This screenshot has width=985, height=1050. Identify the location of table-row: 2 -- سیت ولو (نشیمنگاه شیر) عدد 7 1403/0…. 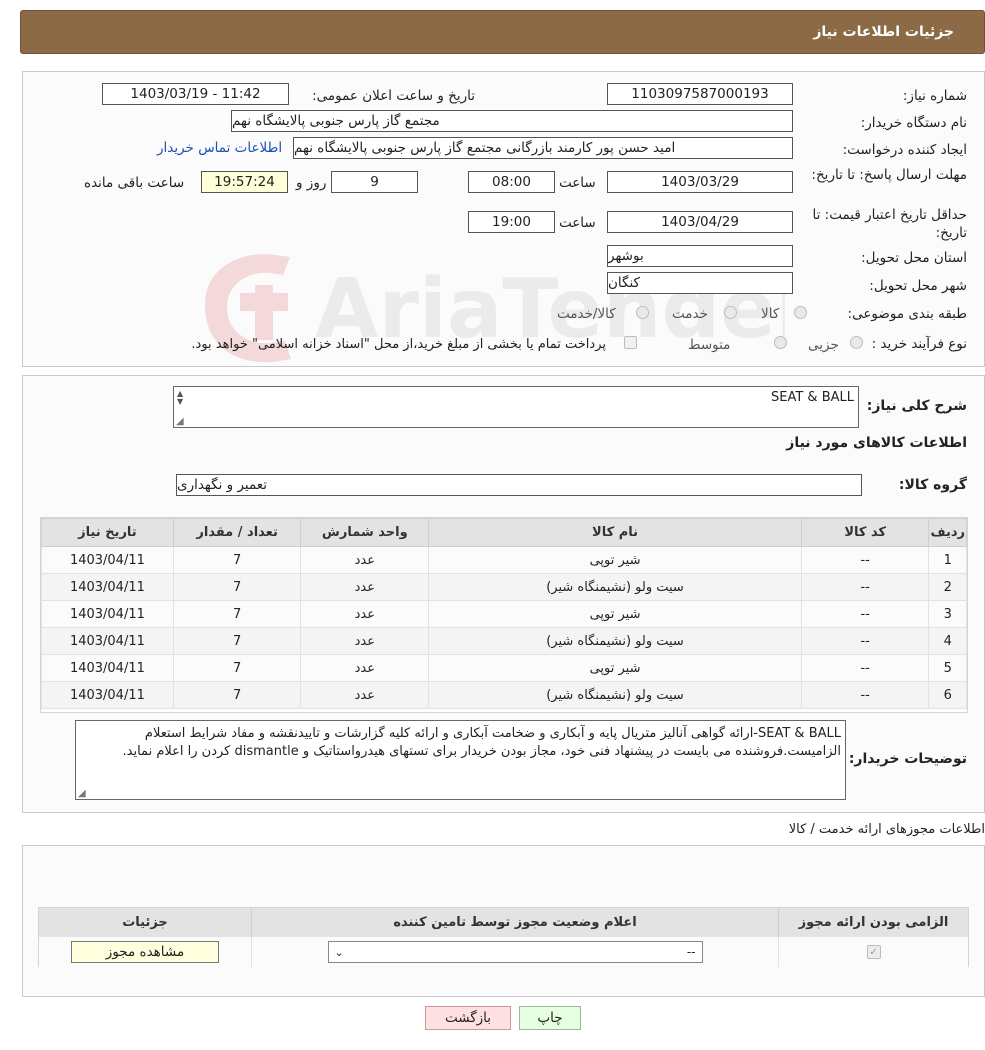
(504, 587).